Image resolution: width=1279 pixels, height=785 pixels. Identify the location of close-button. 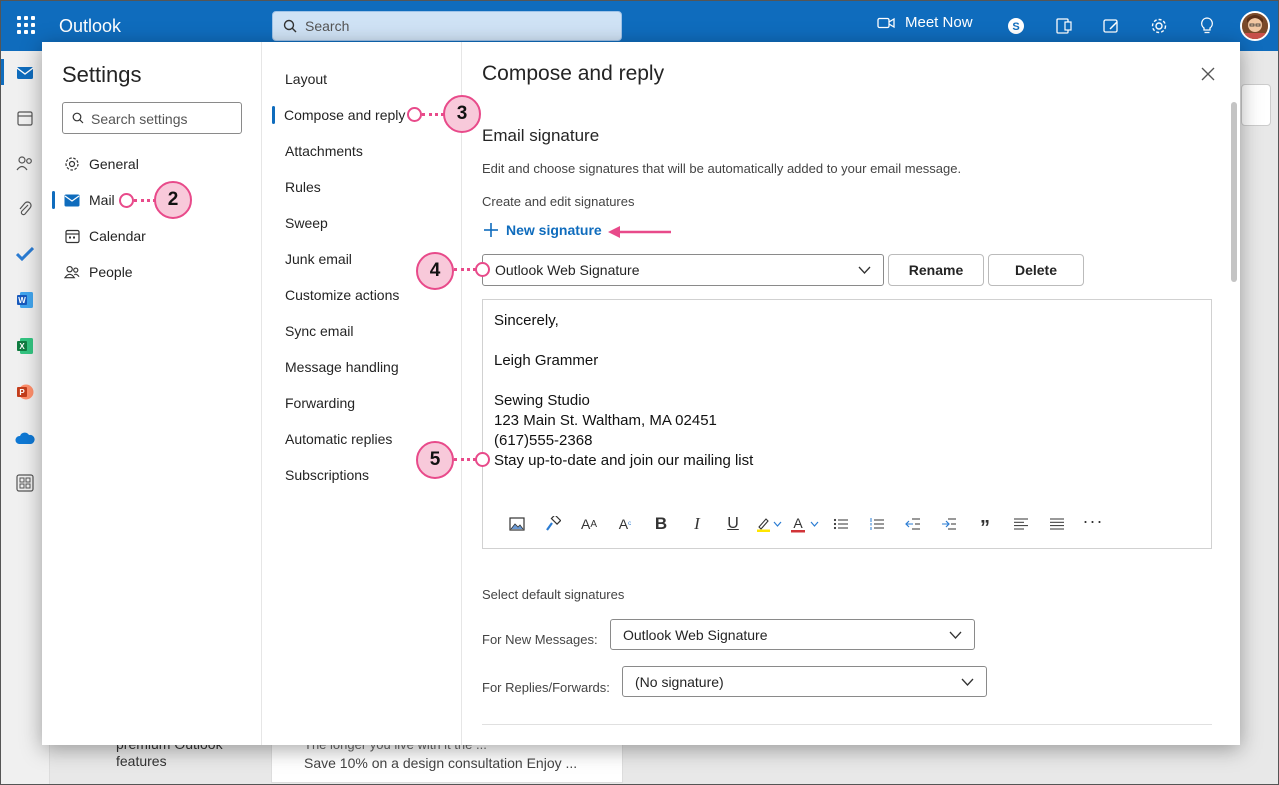
(1208, 74).